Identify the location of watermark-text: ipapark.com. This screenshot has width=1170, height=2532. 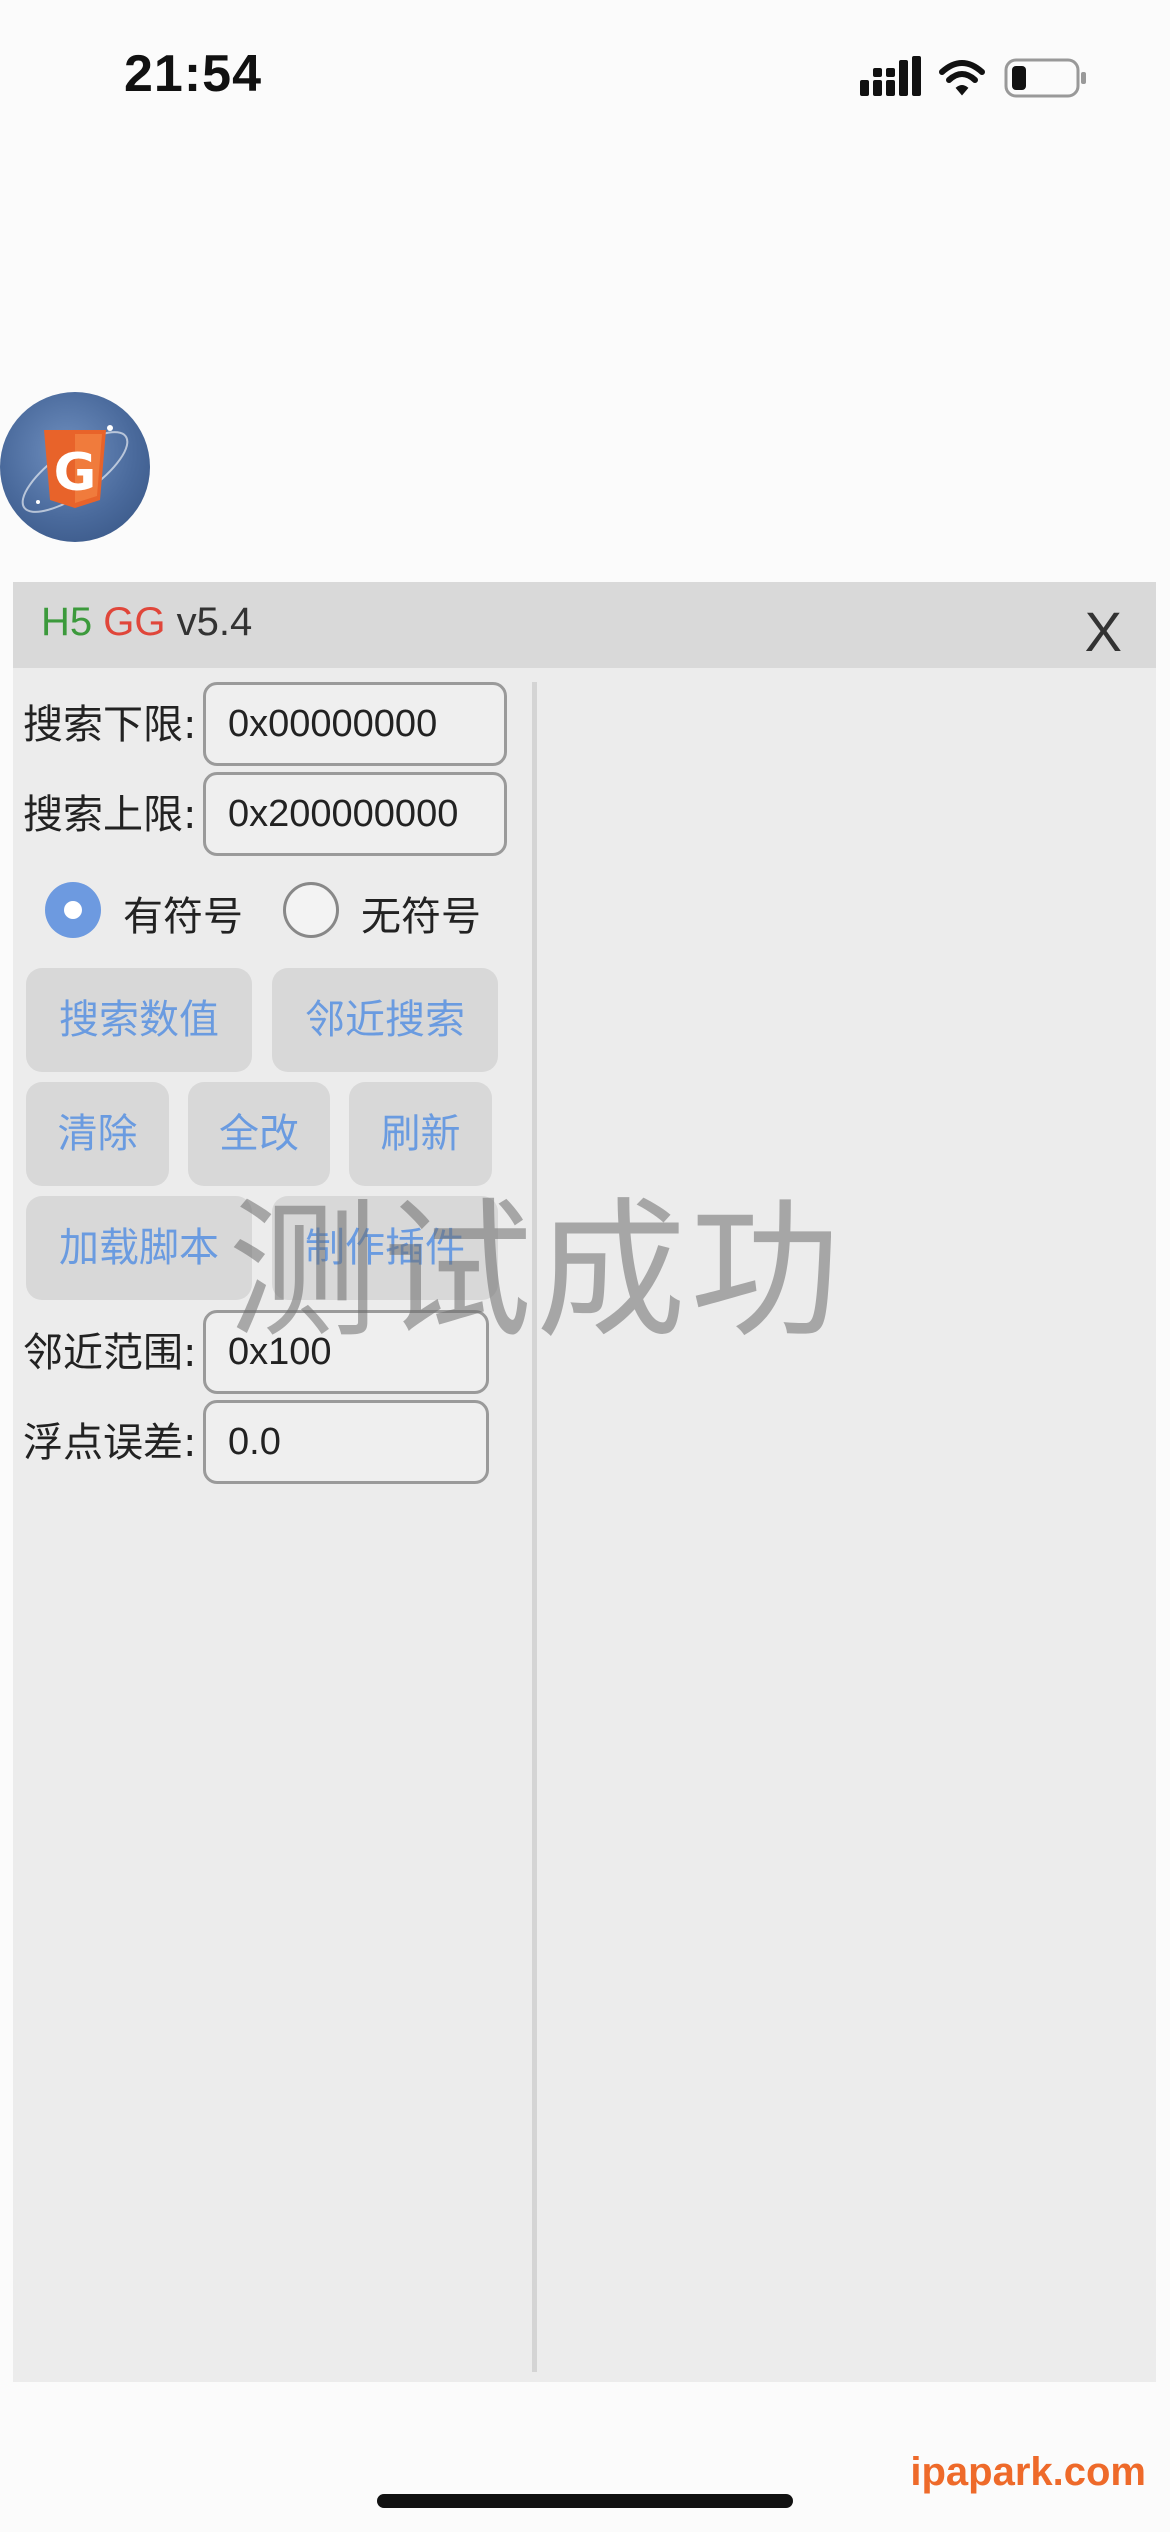
(1028, 2472).